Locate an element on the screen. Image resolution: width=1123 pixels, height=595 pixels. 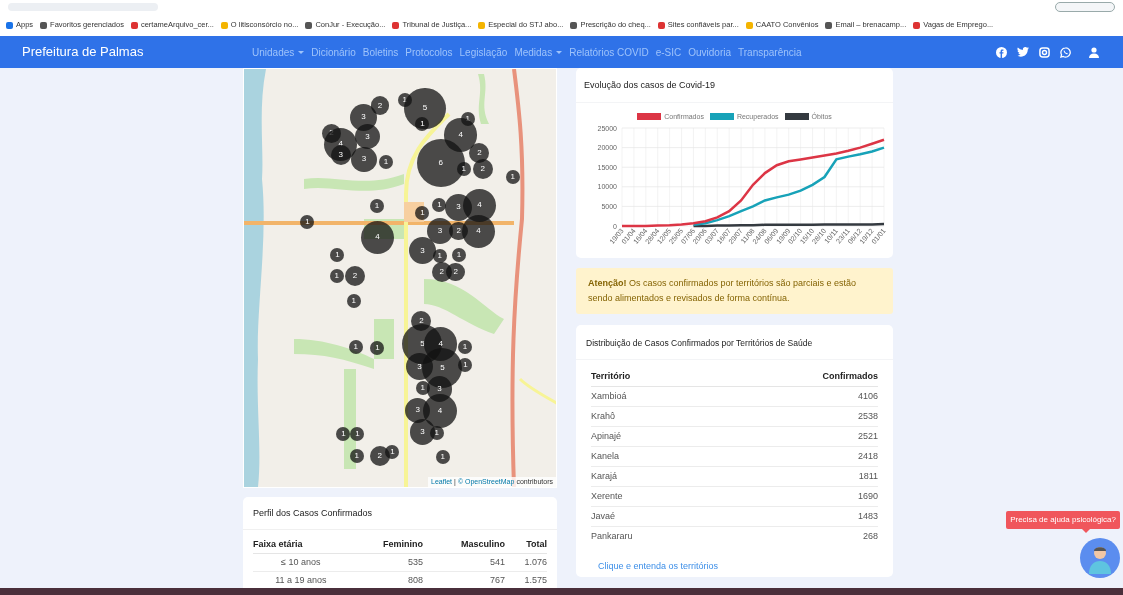
table-cell: 1.575 is located at coordinates (526, 580).